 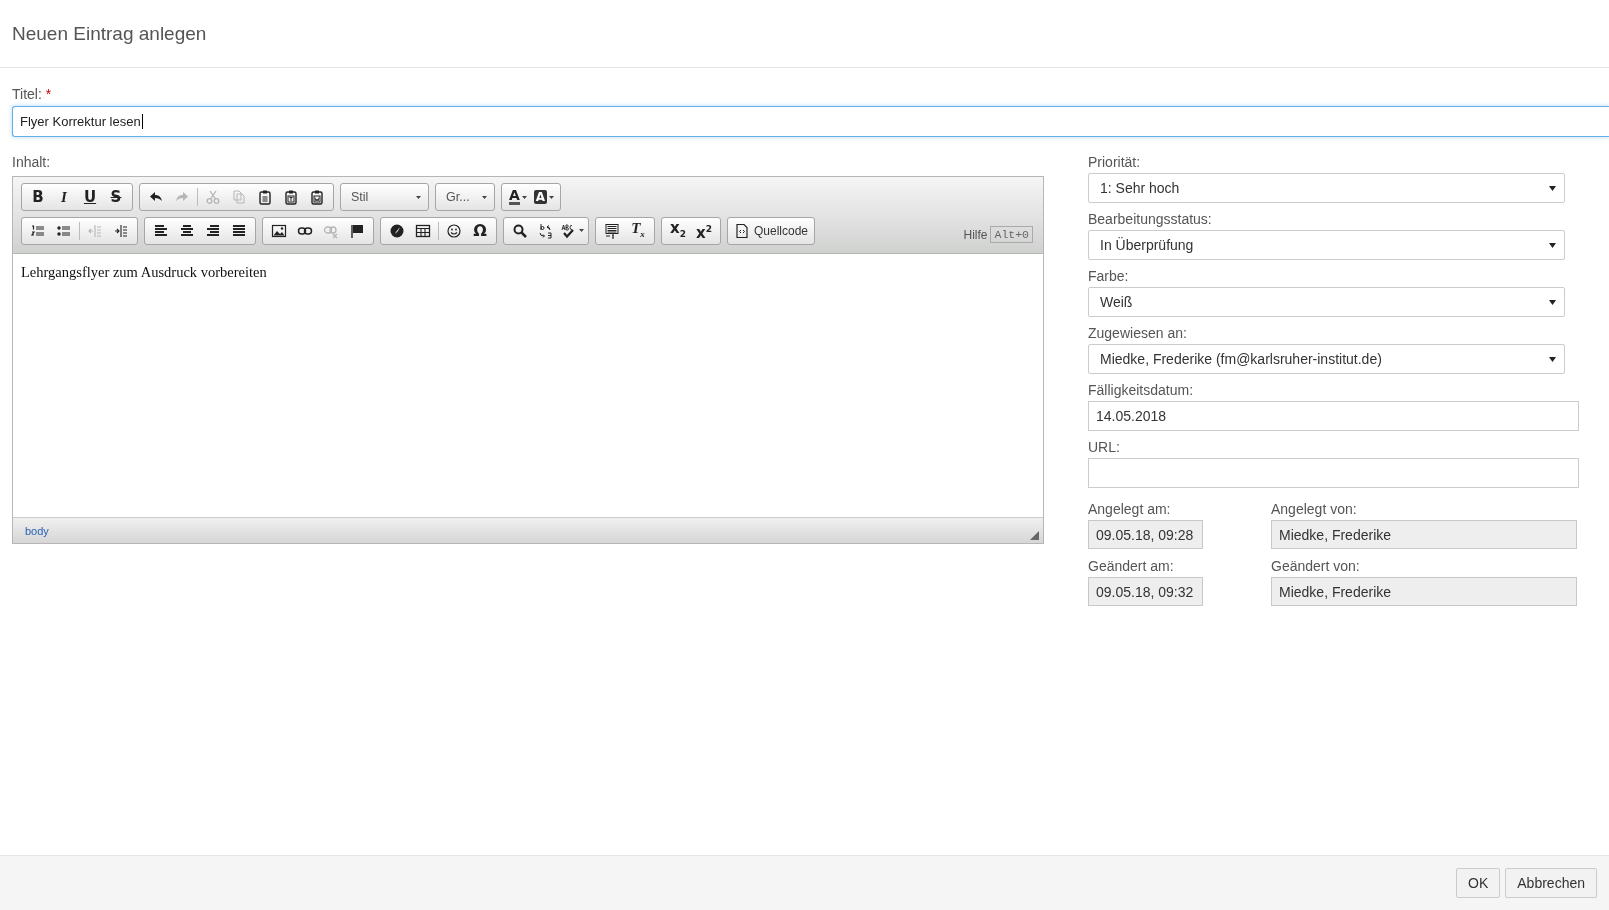 I want to click on cancel-button: Abbrechen, so click(x=1551, y=883).